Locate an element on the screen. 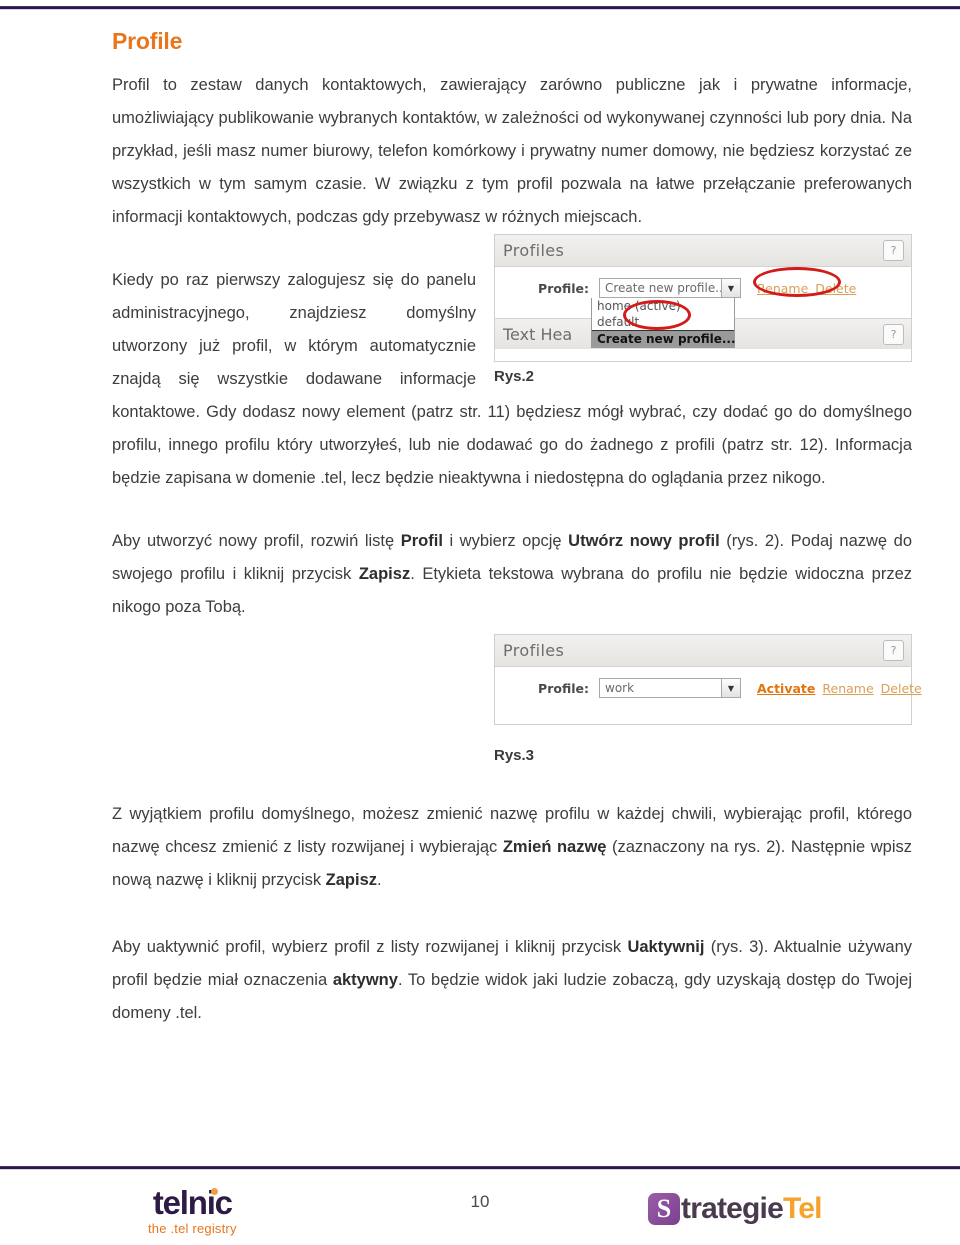 The width and height of the screenshot is (960, 1245). p4-bold-zapisz: Zapisz is located at coordinates (351, 880).